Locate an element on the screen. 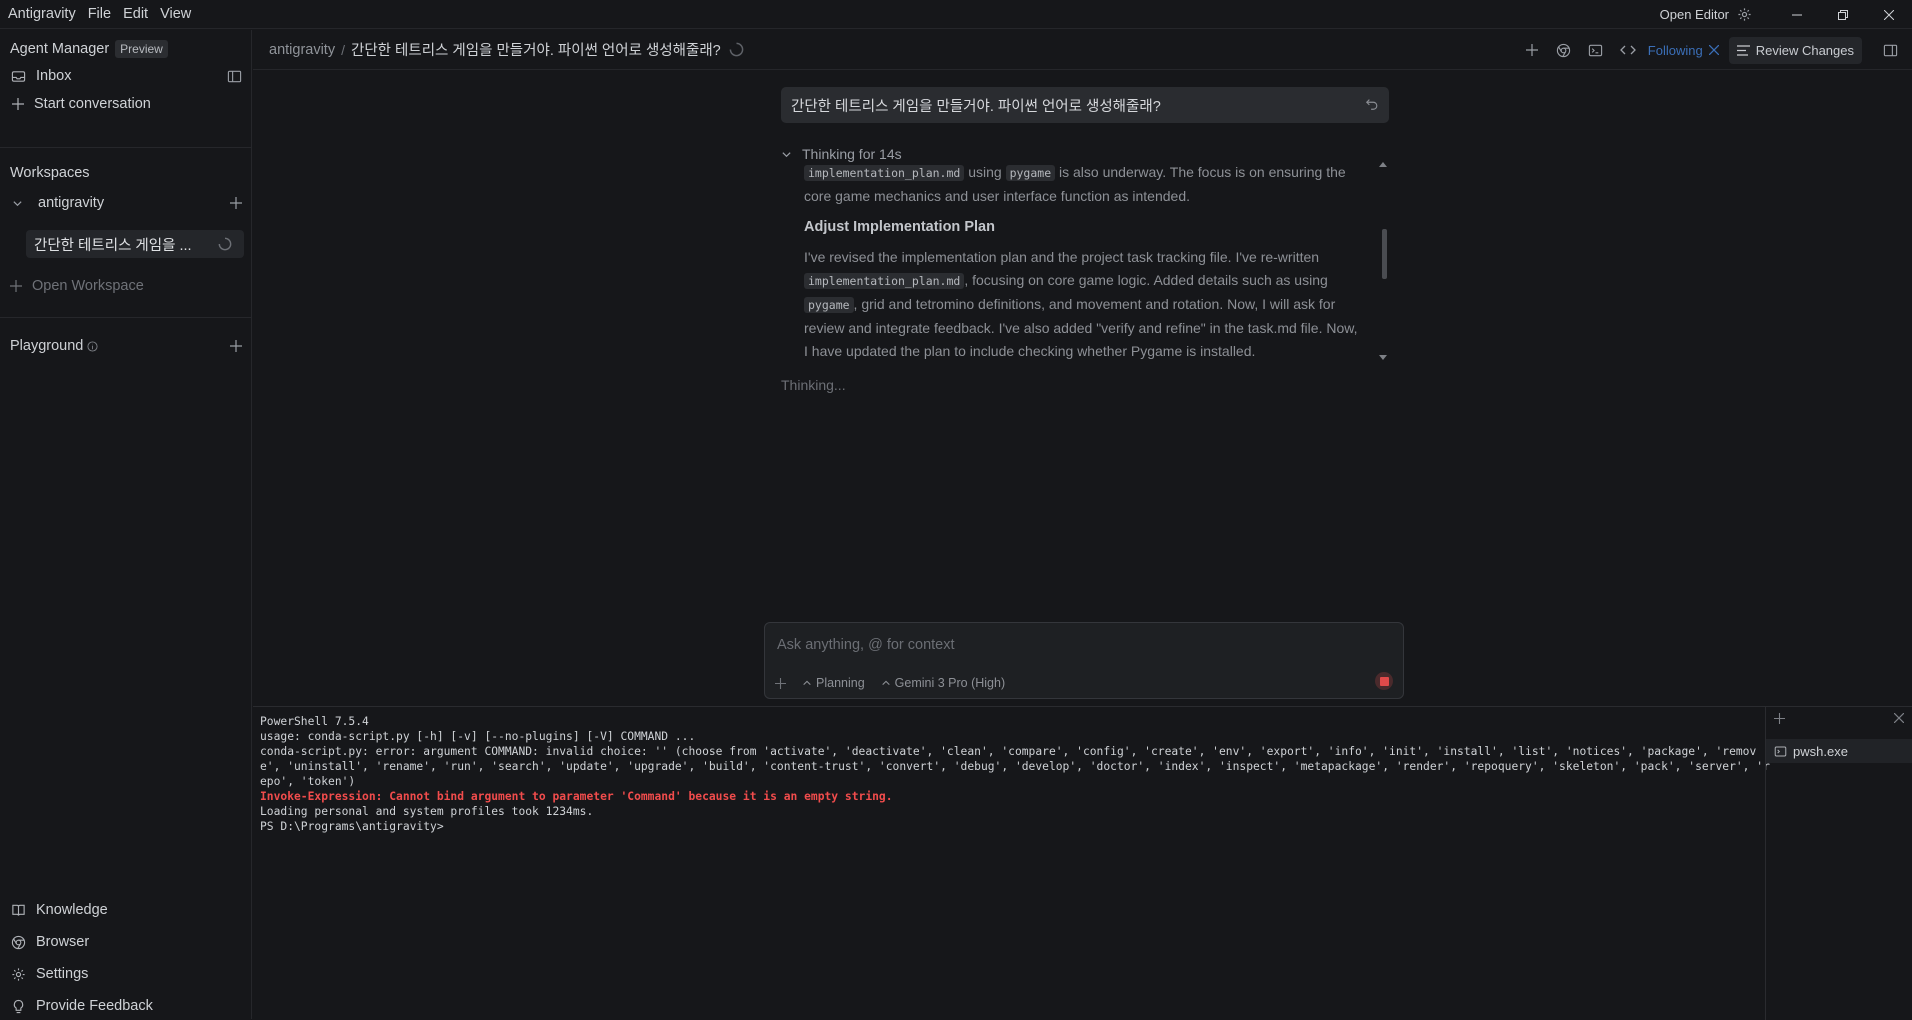 Image resolution: width=1912 pixels, height=1020 pixels. code-button is located at coordinates (1628, 50).